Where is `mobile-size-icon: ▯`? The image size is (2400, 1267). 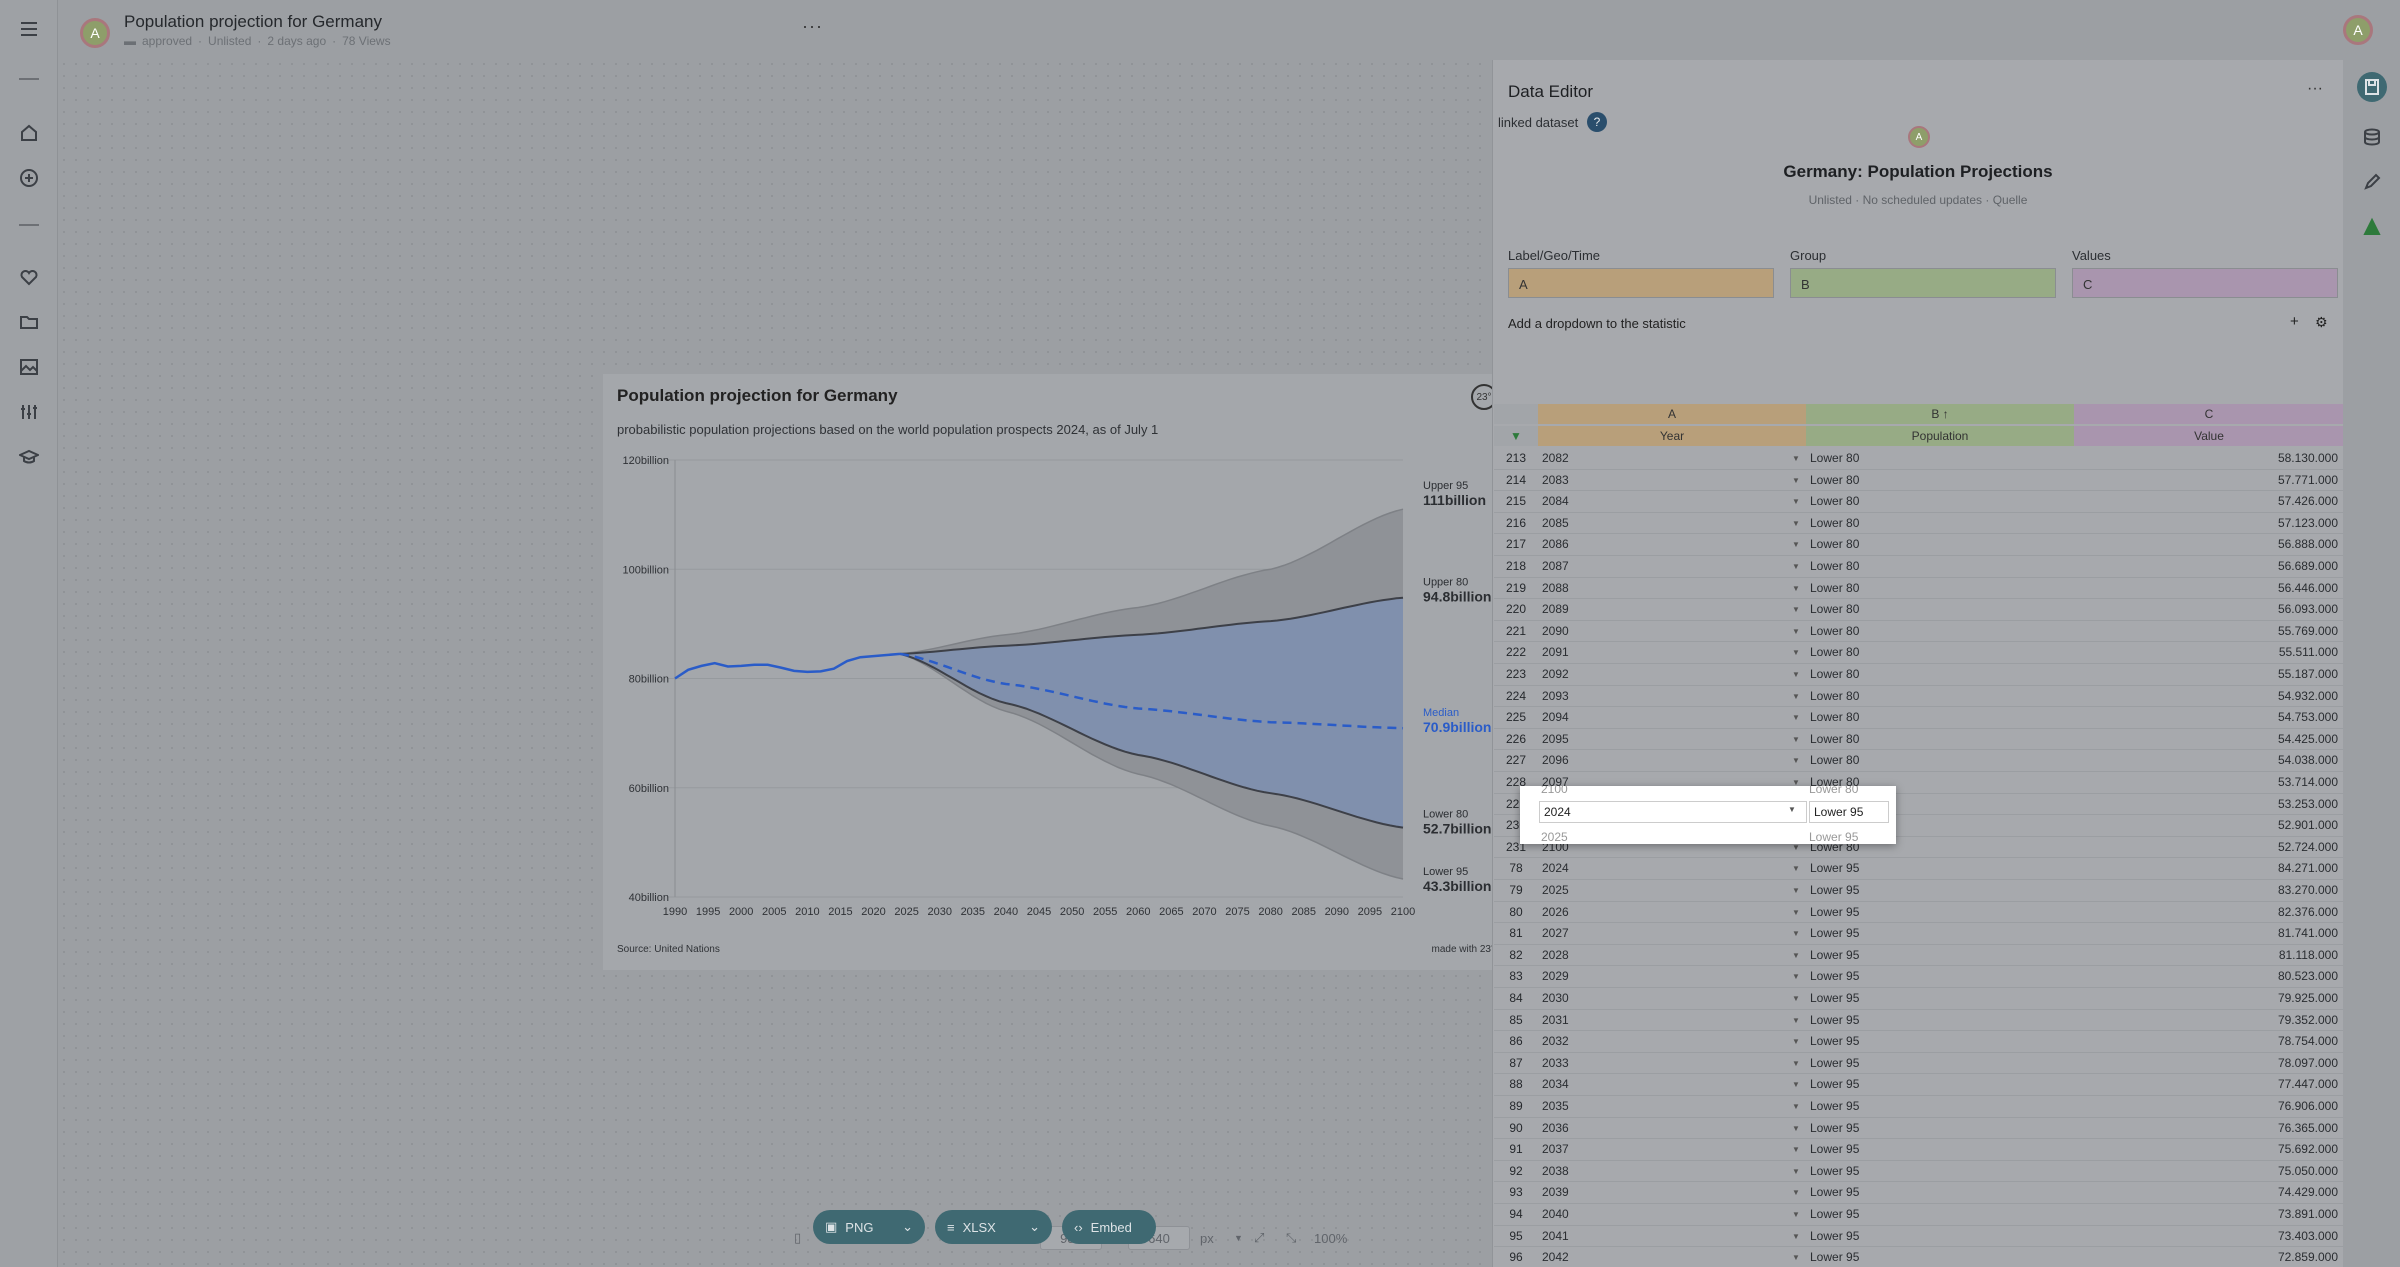
mobile-size-icon: ▯ is located at coordinates (797, 1238).